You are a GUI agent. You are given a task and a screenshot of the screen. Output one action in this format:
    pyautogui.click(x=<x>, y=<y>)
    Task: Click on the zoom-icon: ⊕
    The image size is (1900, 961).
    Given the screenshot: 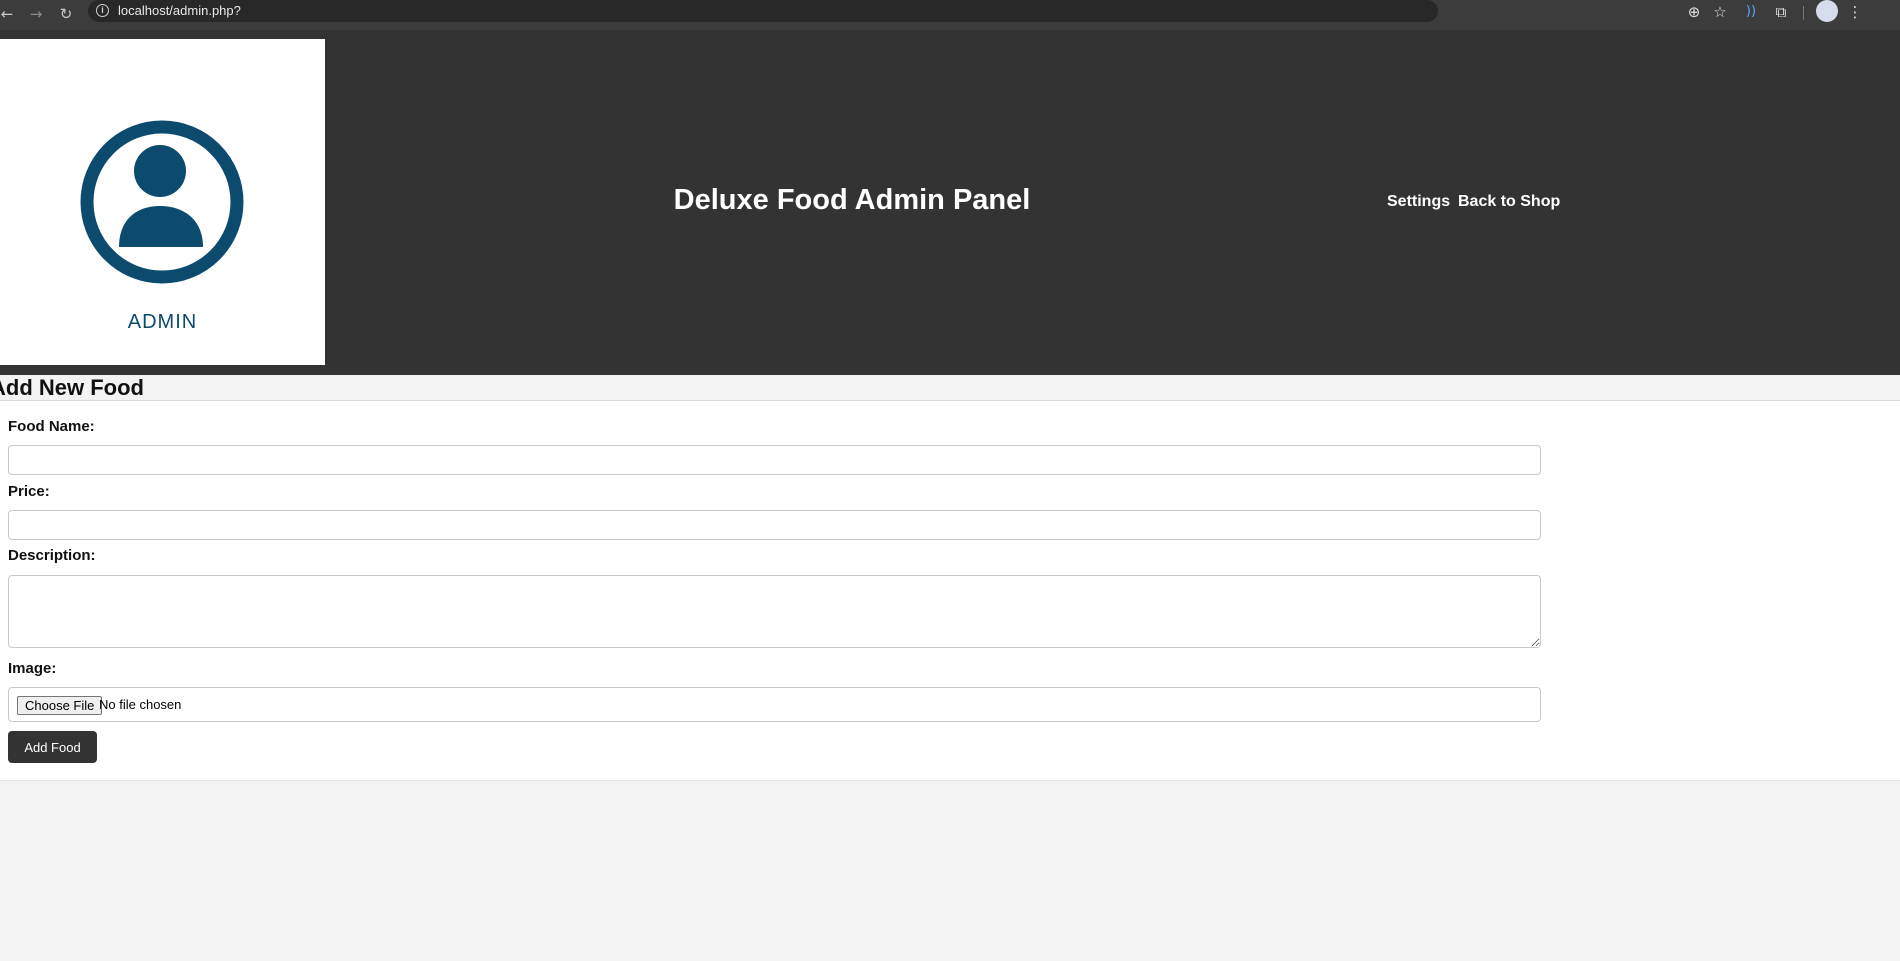 What is the action you would take?
    pyautogui.click(x=1694, y=12)
    